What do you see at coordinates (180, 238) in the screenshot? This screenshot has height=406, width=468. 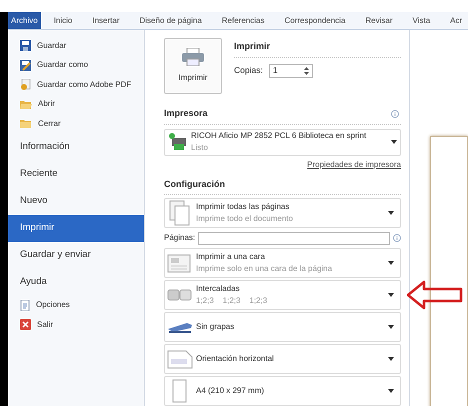 I see `pages-label: Páginas:` at bounding box center [180, 238].